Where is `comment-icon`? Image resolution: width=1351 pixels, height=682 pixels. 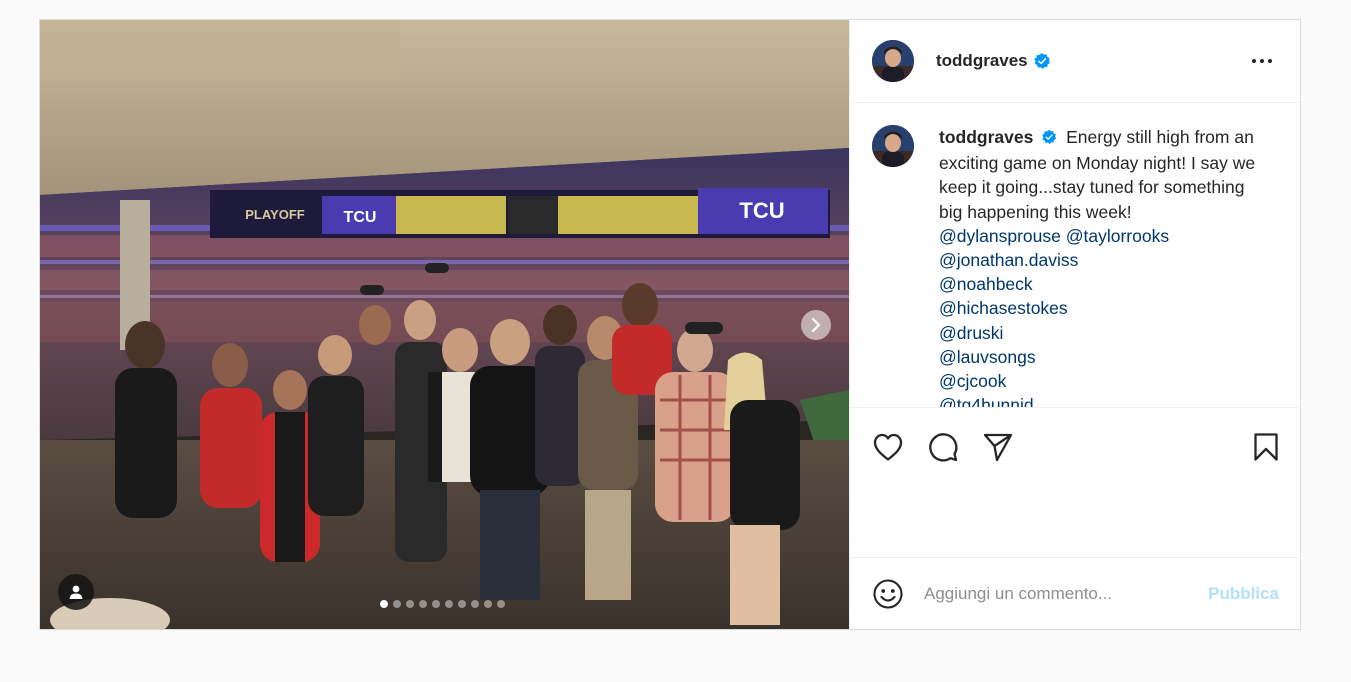 comment-icon is located at coordinates (943, 447).